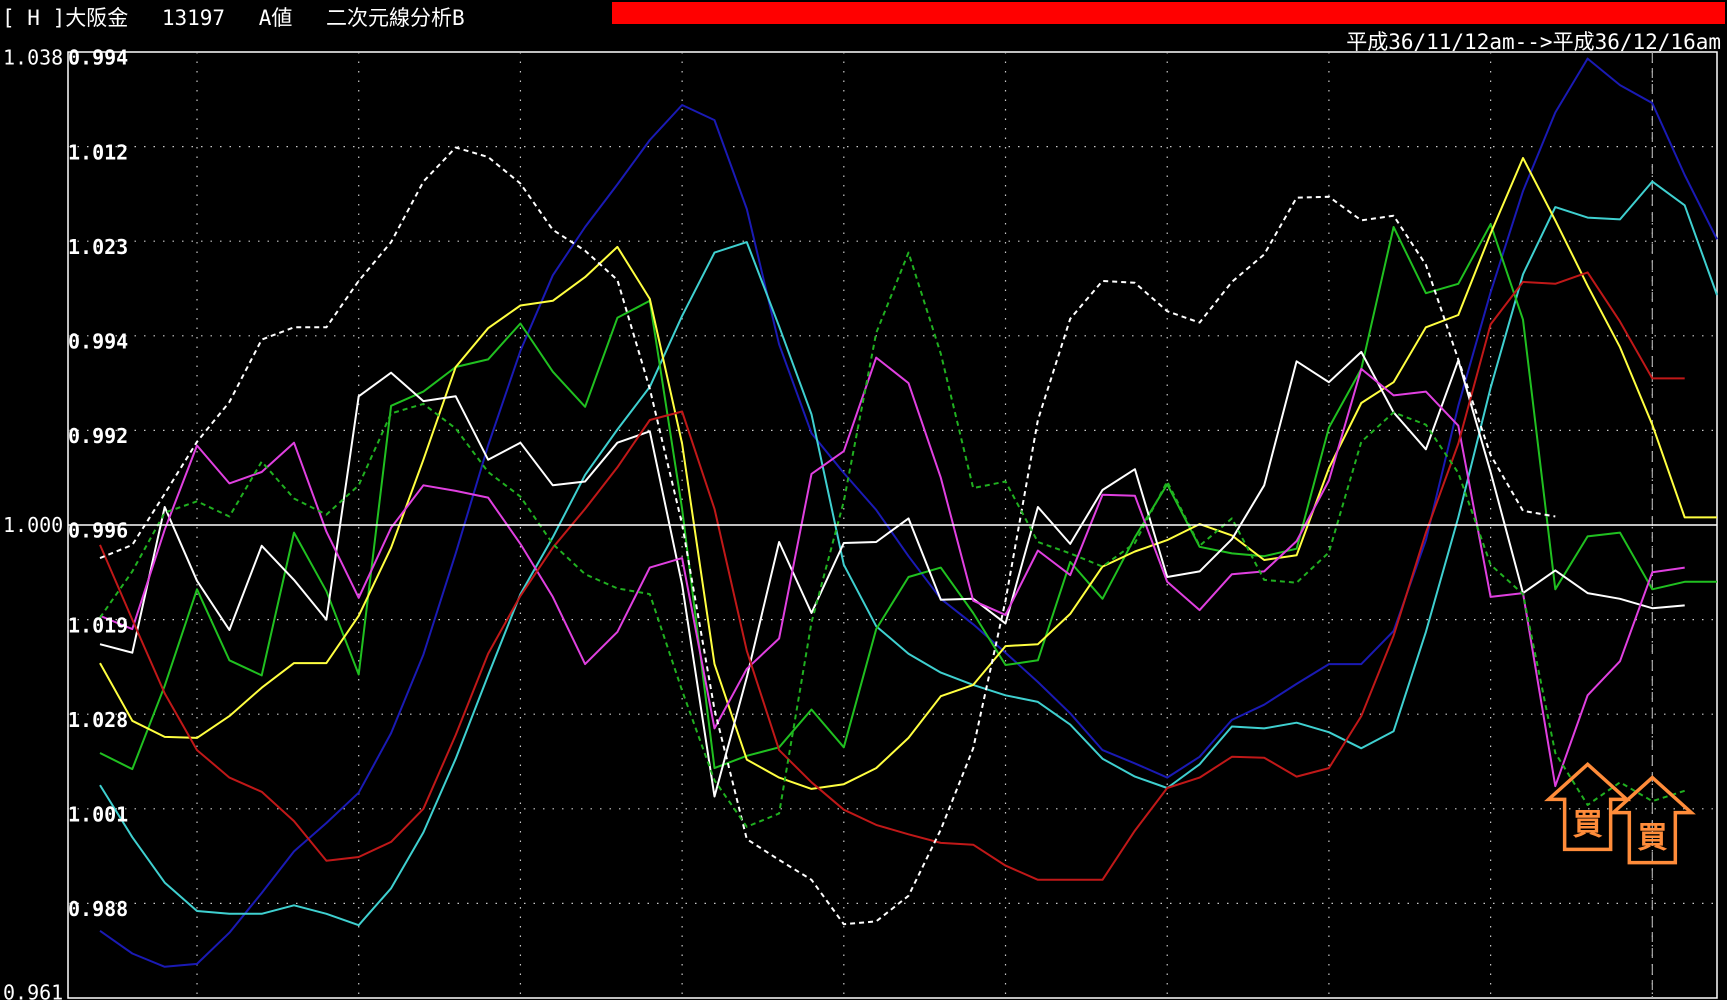  I want to click on y-inner-label: 0.996, so click(98, 531).